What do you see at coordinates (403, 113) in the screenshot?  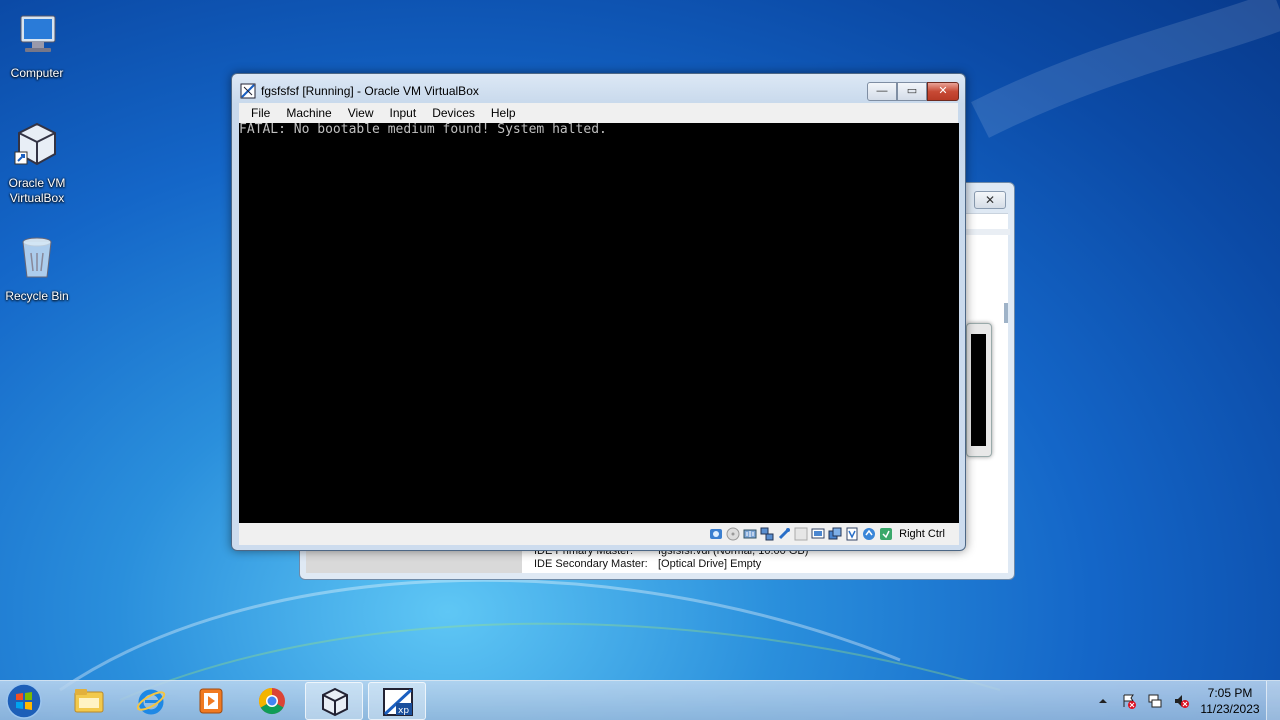 I see `menu-input: Input` at bounding box center [403, 113].